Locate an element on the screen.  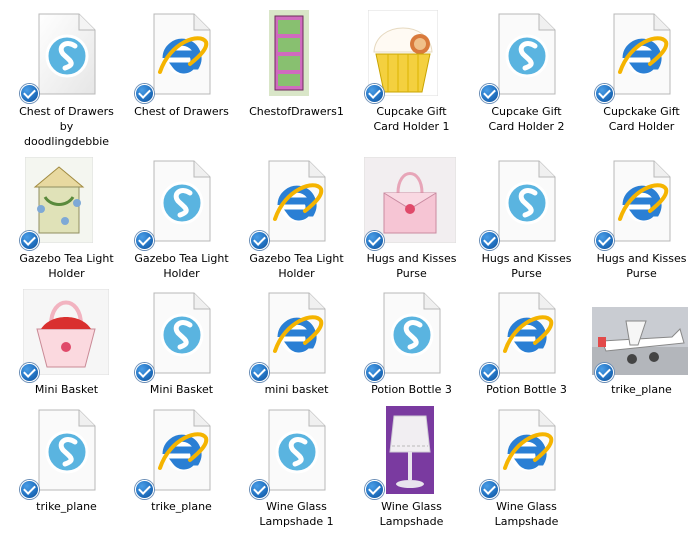
file-item: Chest of Drawers is located at coordinates (181, 78).